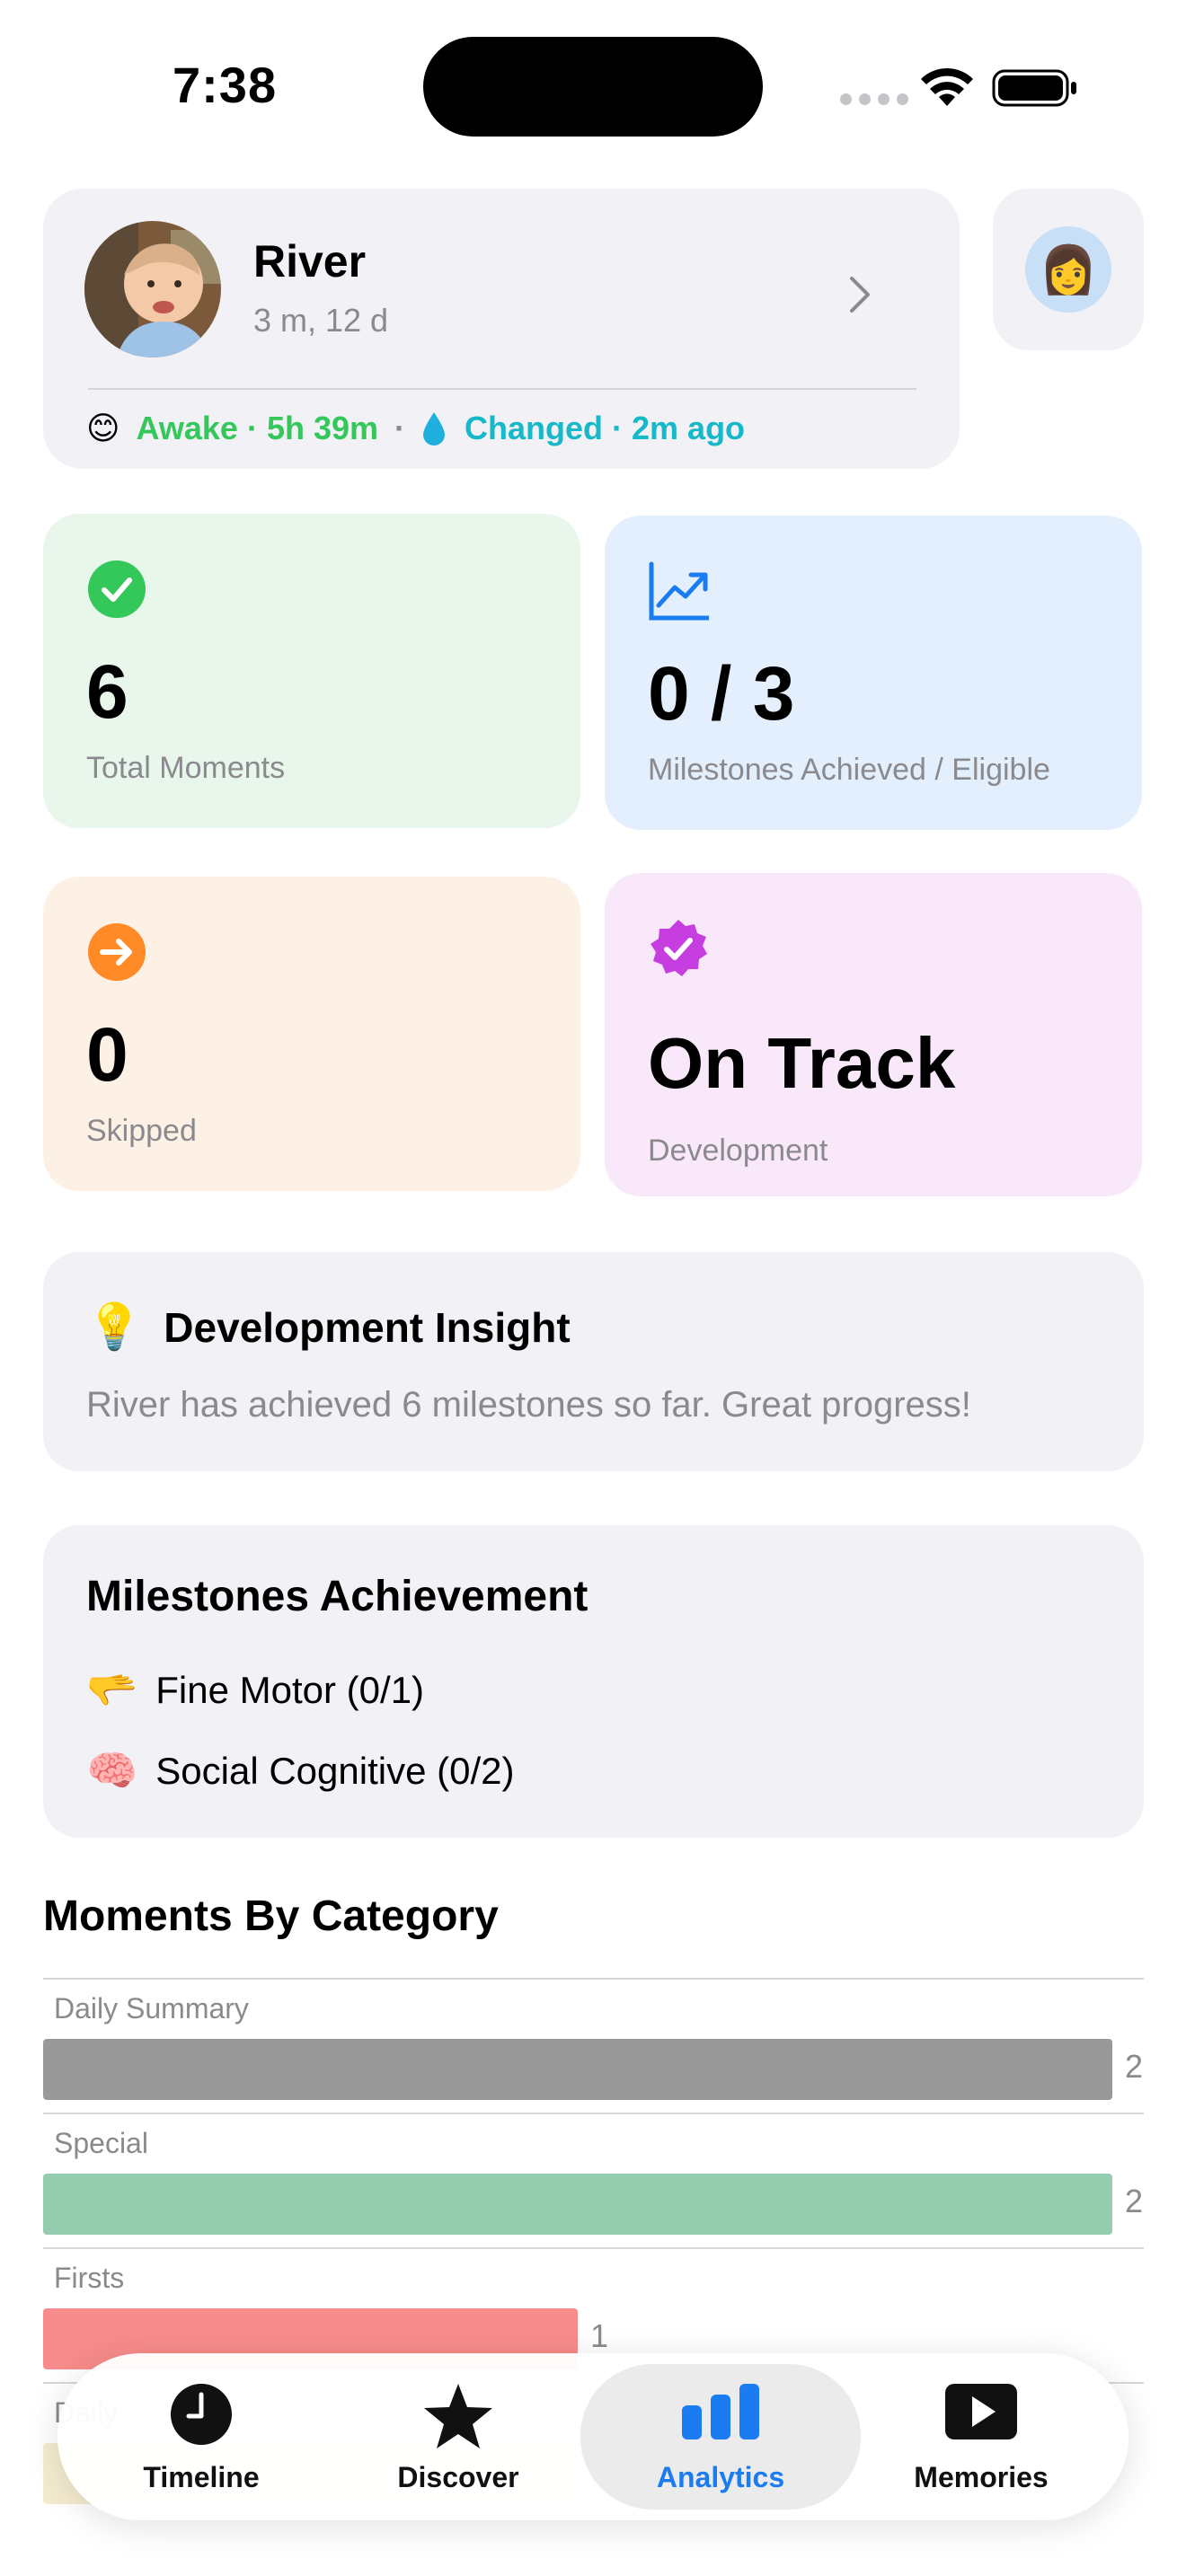 The image size is (1186, 2576). What do you see at coordinates (310, 261) in the screenshot?
I see `baby-name: River` at bounding box center [310, 261].